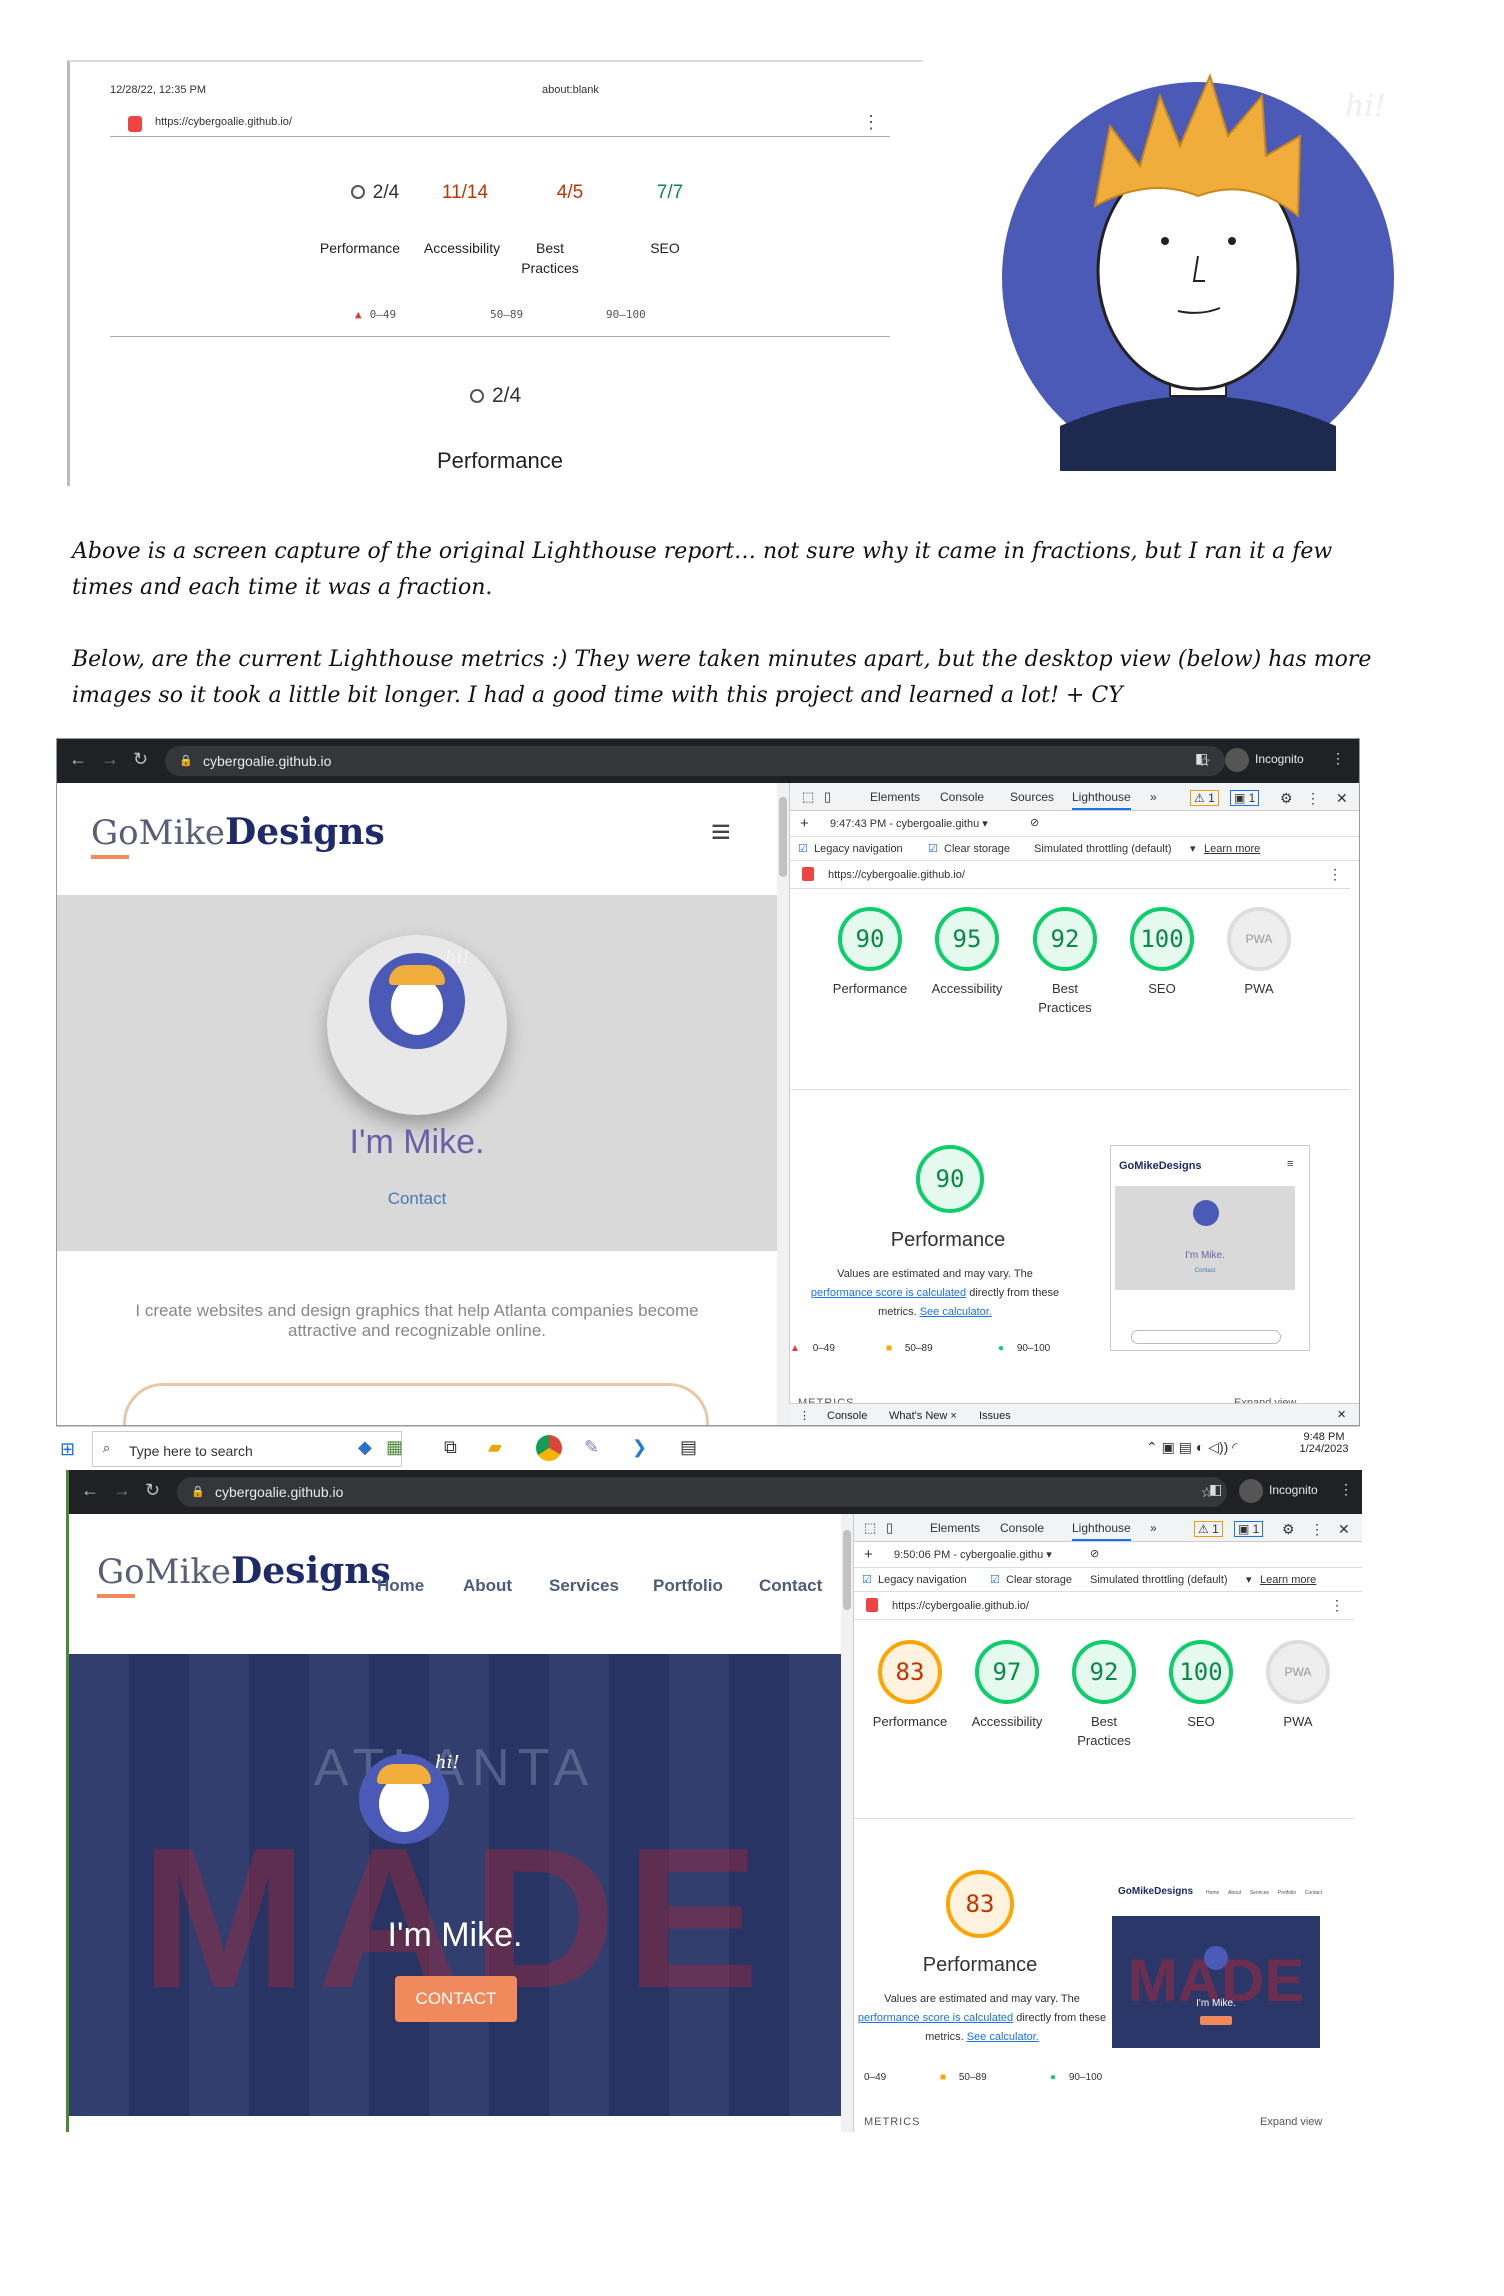 The image size is (1504, 2296). What do you see at coordinates (1192, 1447) in the screenshot?
I see `tray-icons: ⌃ ▣ ▤ ◐ ◁)) ◜` at bounding box center [1192, 1447].